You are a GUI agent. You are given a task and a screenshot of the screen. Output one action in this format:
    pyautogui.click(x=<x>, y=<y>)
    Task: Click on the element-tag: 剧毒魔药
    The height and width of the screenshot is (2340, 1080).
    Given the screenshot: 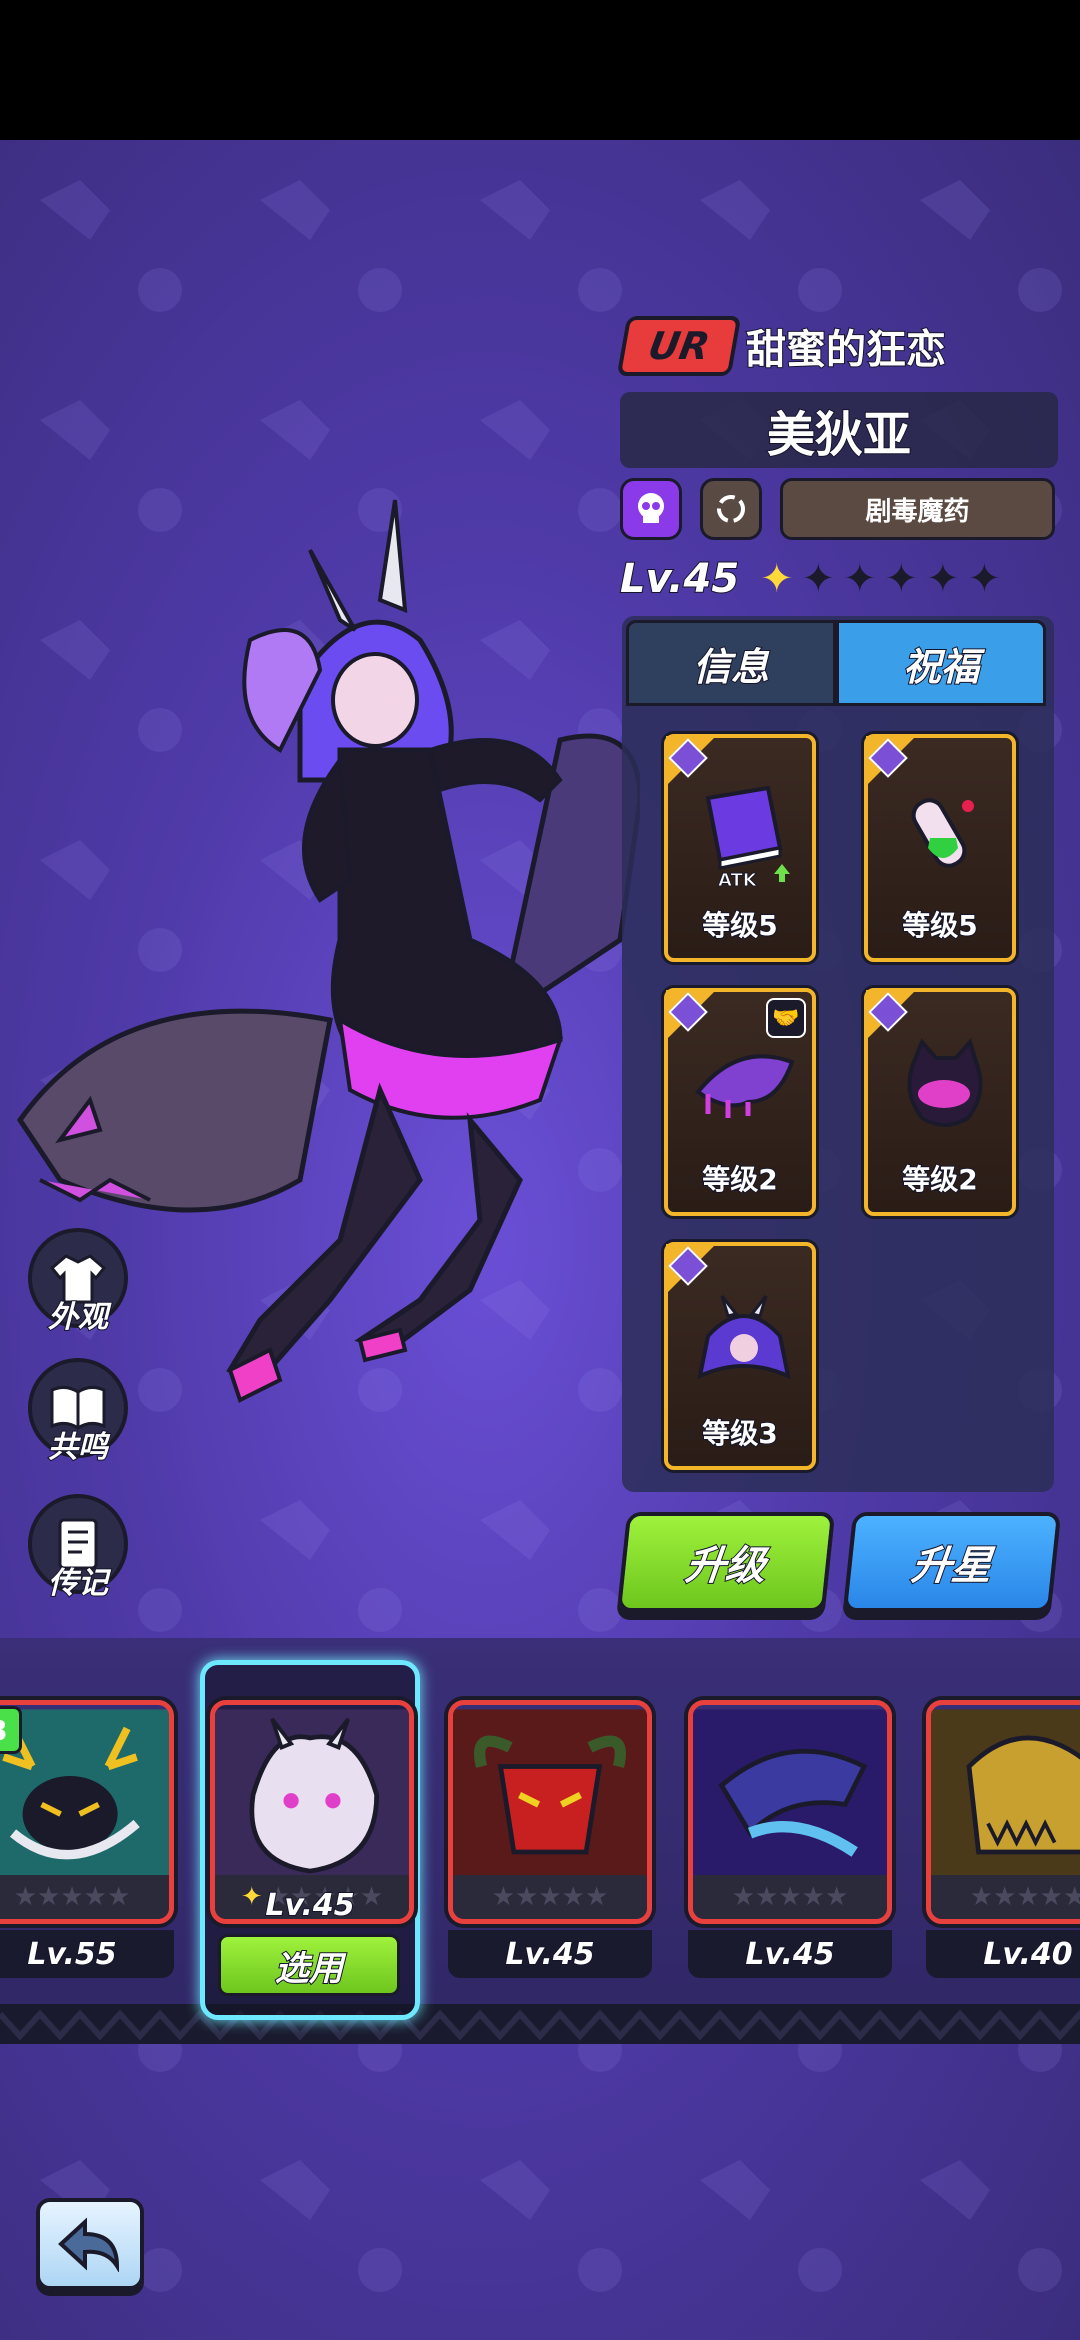 What is the action you would take?
    pyautogui.click(x=917, y=509)
    